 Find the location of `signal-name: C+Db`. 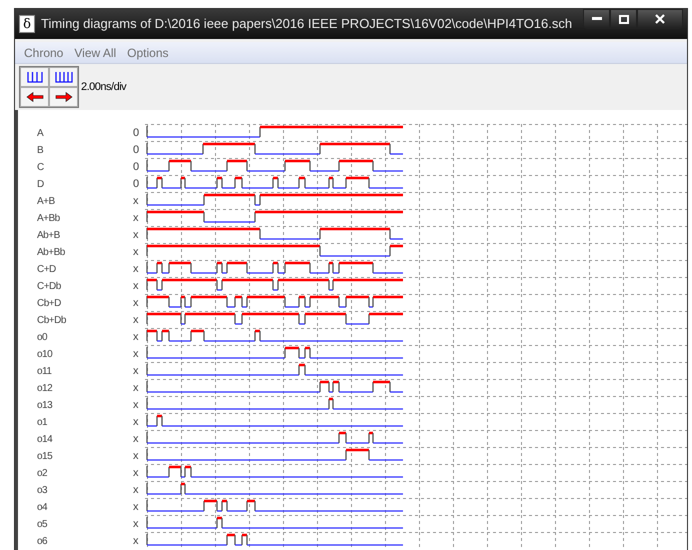

signal-name: C+Db is located at coordinates (49, 287).